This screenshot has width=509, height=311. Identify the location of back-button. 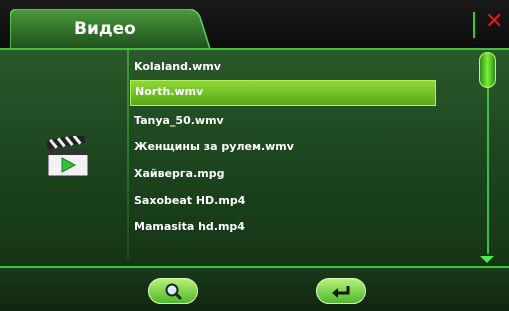
(341, 291).